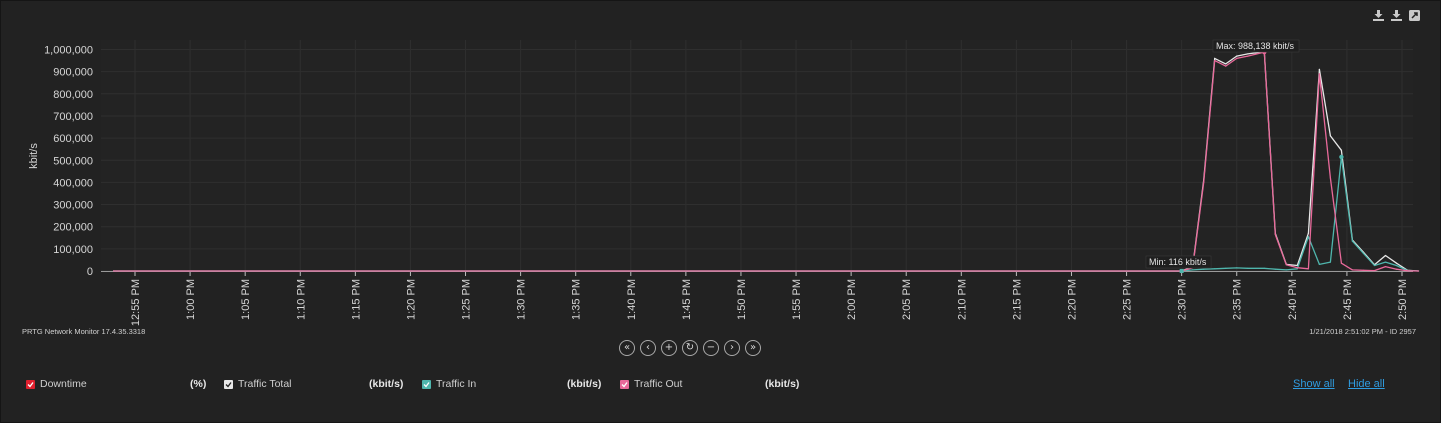 This screenshot has height=423, width=1441. What do you see at coordinates (411, 299) in the screenshot?
I see `x-tick-label: 1:20 PM` at bounding box center [411, 299].